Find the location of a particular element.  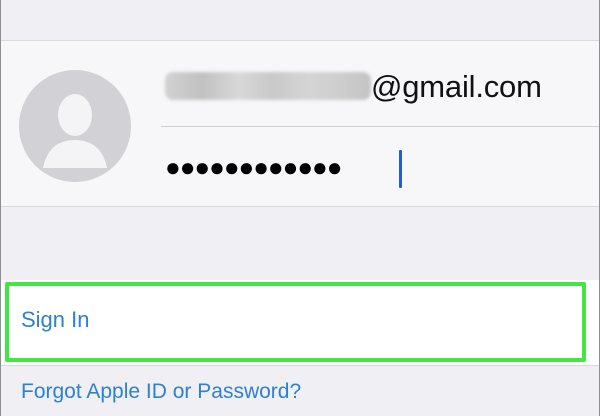

forgot-apple-id-link: Forgot Apple ID or Password? is located at coordinates (161, 392).